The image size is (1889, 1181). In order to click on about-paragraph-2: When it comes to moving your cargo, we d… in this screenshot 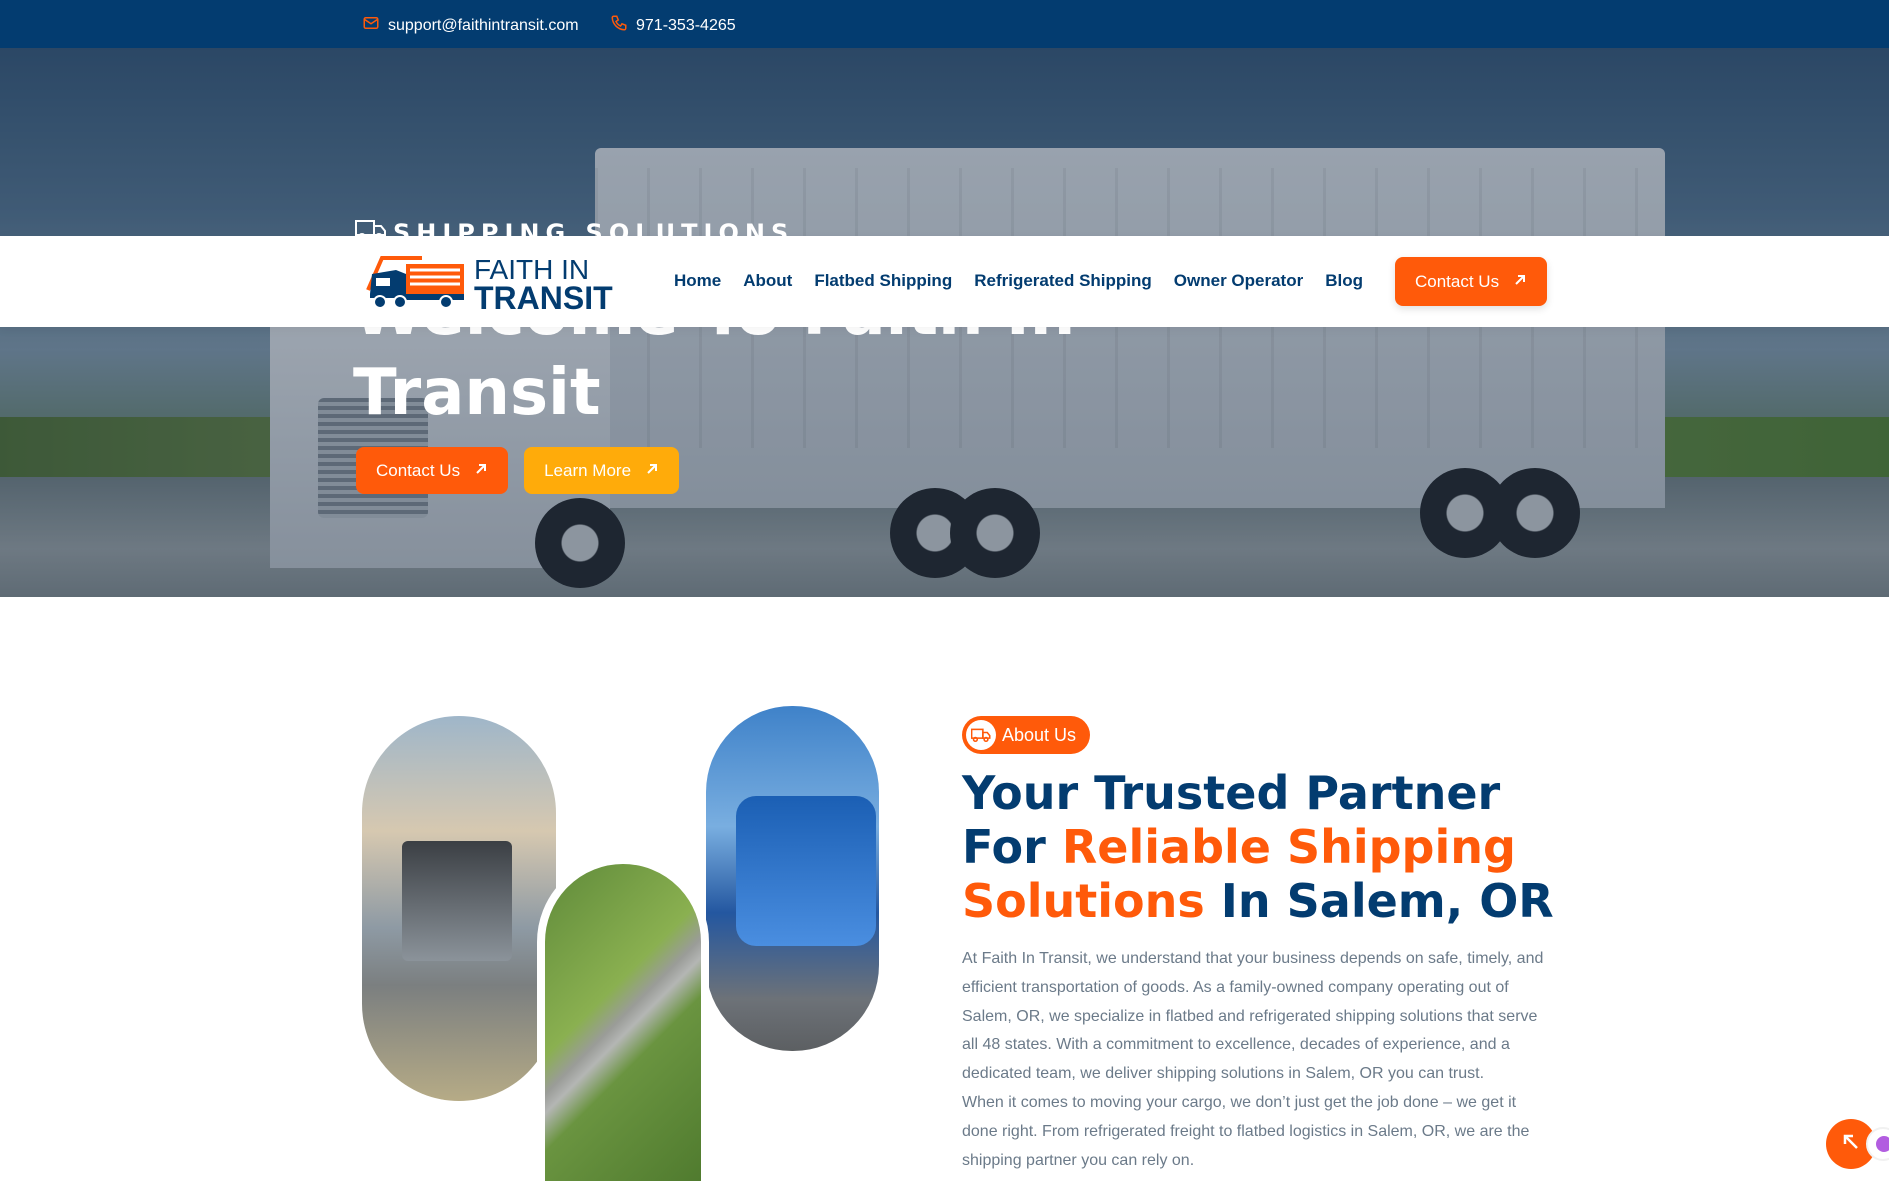, I will do `click(1246, 1131)`.